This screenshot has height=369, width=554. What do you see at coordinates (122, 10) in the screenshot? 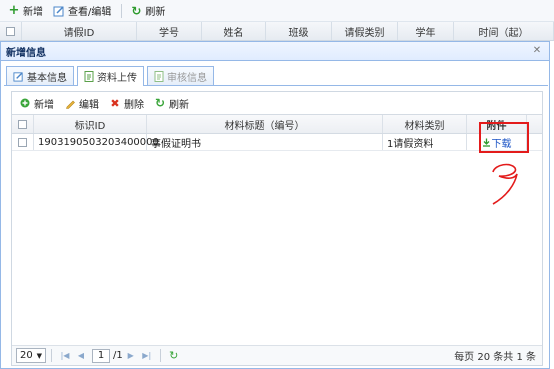
I see `toolbar-separator` at bounding box center [122, 10].